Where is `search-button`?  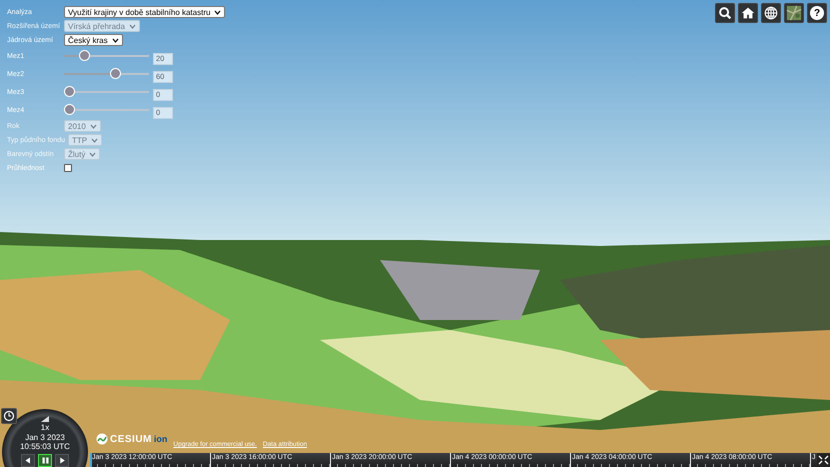
search-button is located at coordinates (725, 13).